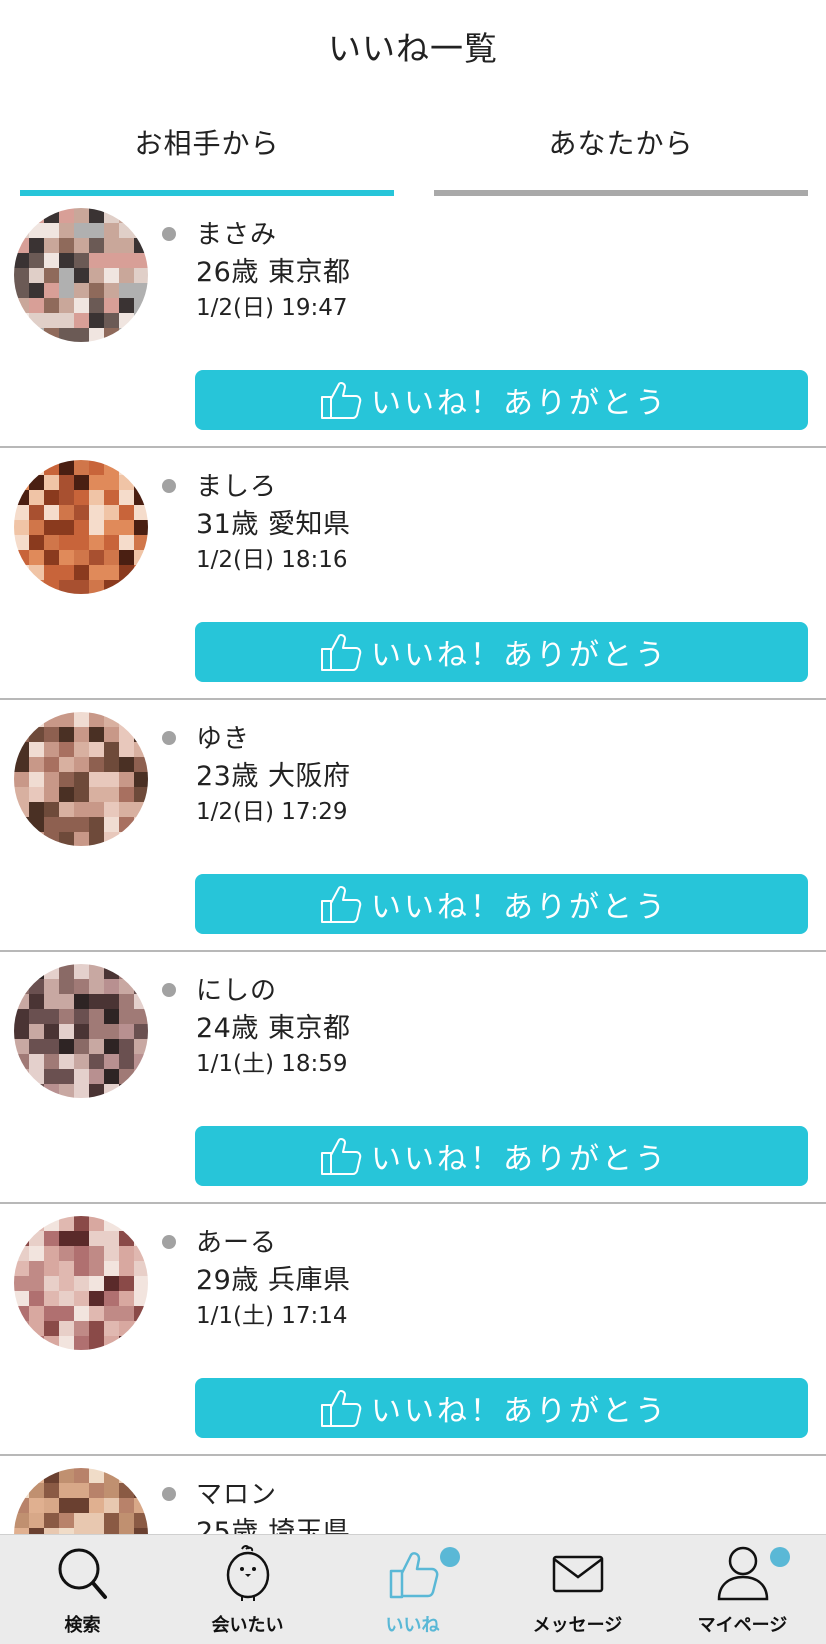  What do you see at coordinates (272, 812) in the screenshot?
I see `like-date: 1/2(日) 17:29` at bounding box center [272, 812].